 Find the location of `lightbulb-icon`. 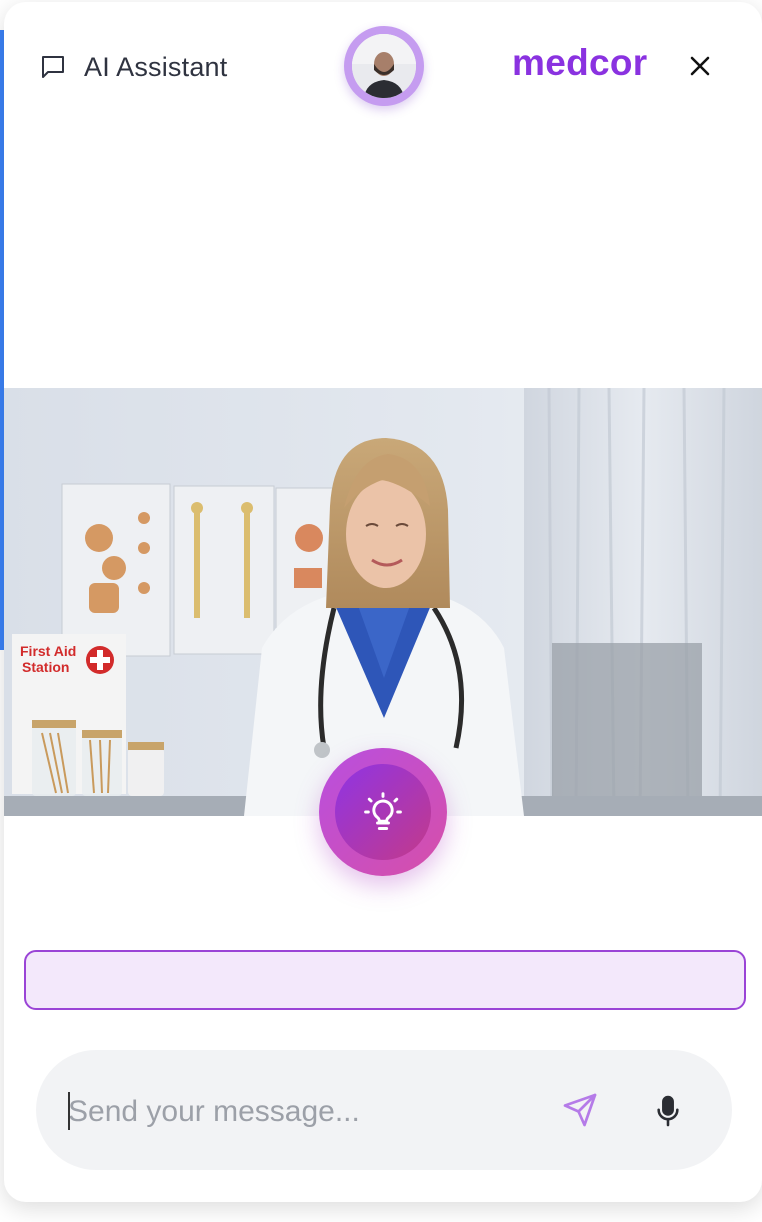

lightbulb-icon is located at coordinates (383, 811).